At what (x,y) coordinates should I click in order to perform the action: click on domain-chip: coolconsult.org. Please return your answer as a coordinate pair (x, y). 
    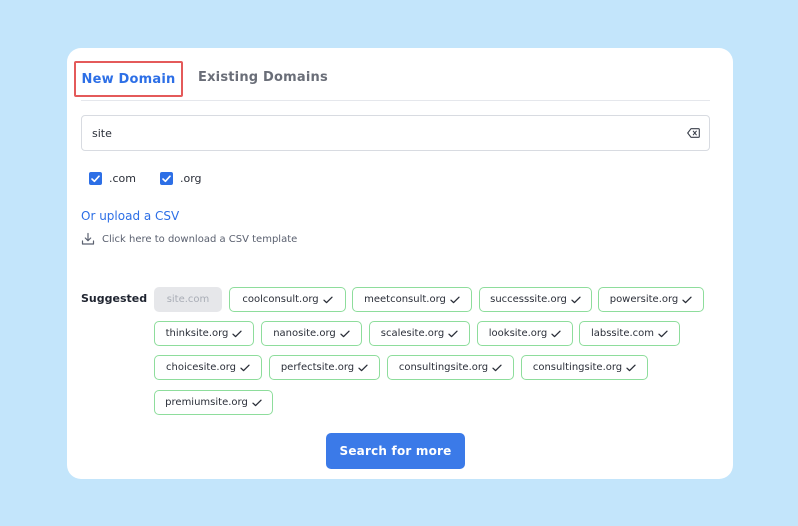
    Looking at the image, I should click on (287, 299).